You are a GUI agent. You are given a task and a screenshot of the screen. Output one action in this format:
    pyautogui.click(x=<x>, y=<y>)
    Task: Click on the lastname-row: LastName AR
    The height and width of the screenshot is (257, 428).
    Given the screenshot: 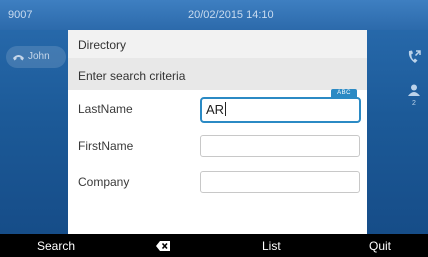 What is the action you would take?
    pyautogui.click(x=217, y=110)
    